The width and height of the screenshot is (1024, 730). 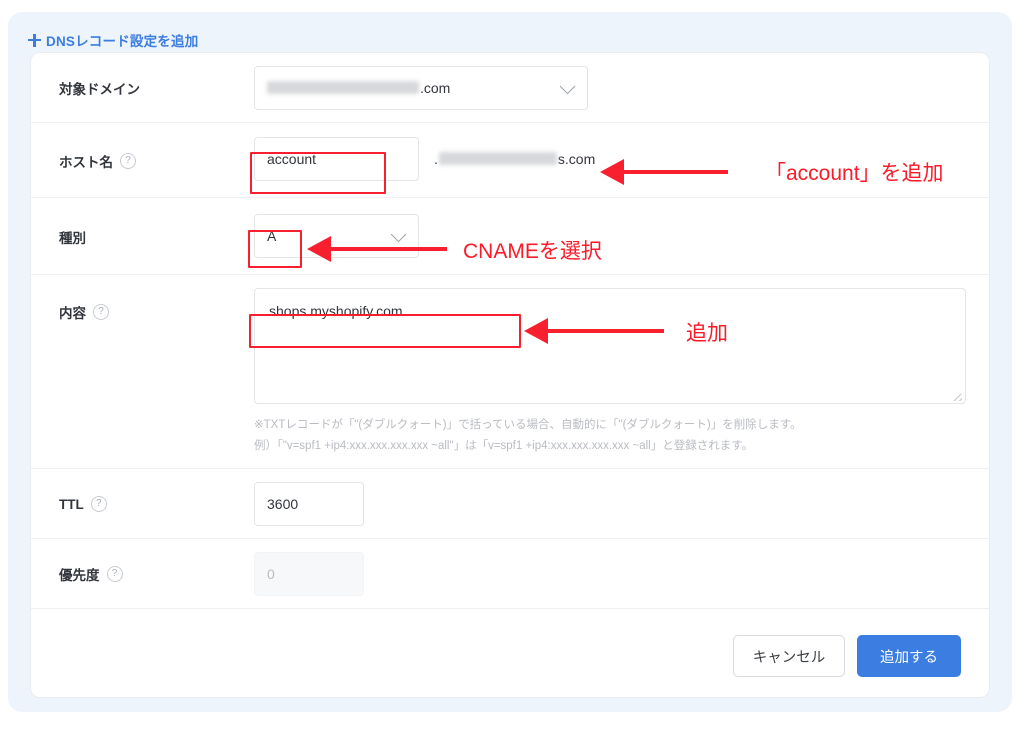 What do you see at coordinates (607, 567) in the screenshot?
I see `field-priority: 0` at bounding box center [607, 567].